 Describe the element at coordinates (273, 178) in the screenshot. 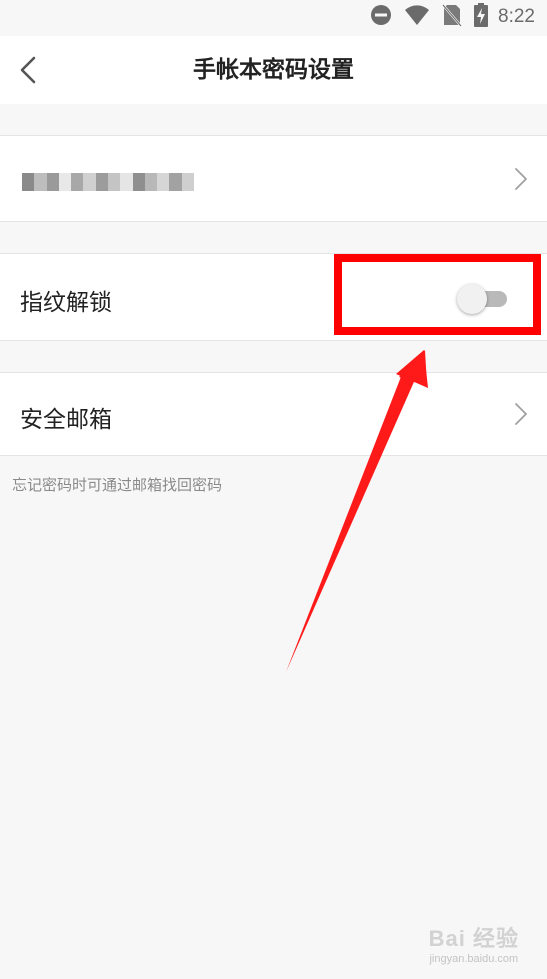

I see `password-setting-row` at that location.